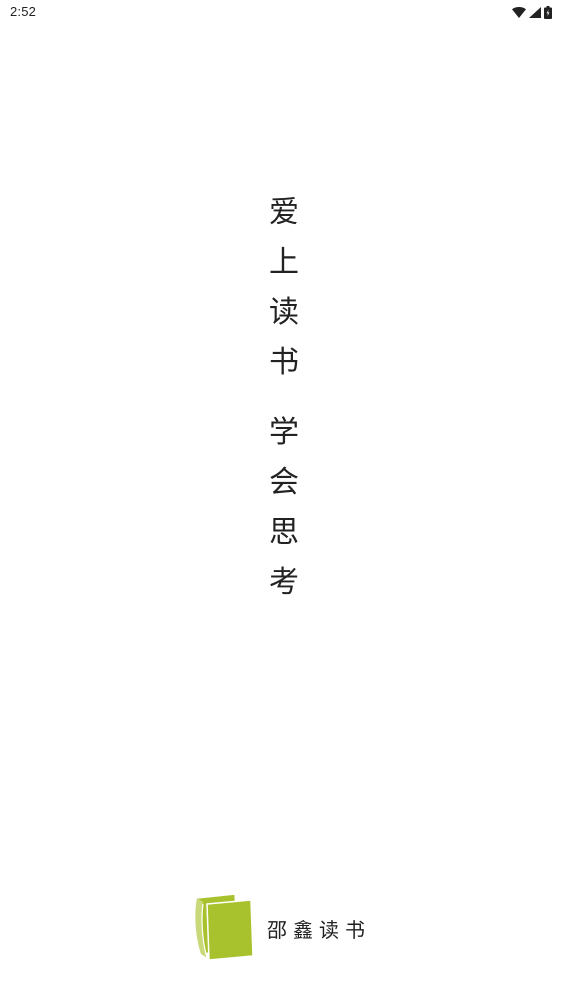 The image size is (566, 1006). What do you see at coordinates (535, 12) in the screenshot?
I see `signal-icon` at bounding box center [535, 12].